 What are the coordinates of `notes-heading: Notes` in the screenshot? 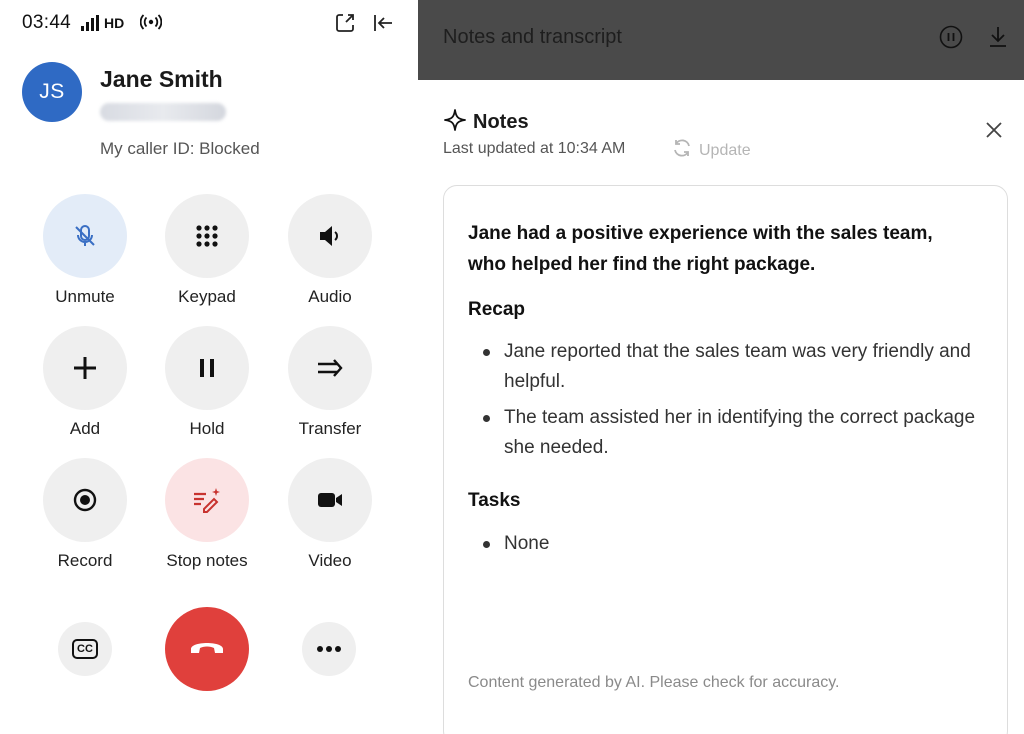 It's located at (486, 122).